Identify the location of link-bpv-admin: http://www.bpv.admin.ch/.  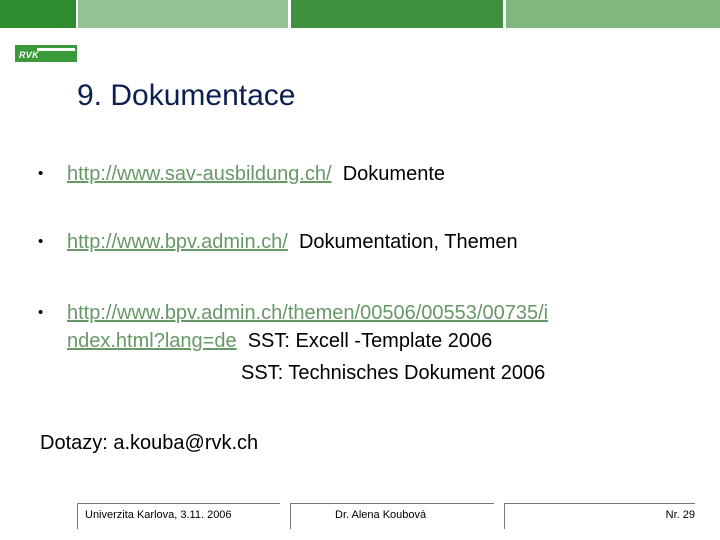
(177, 242).